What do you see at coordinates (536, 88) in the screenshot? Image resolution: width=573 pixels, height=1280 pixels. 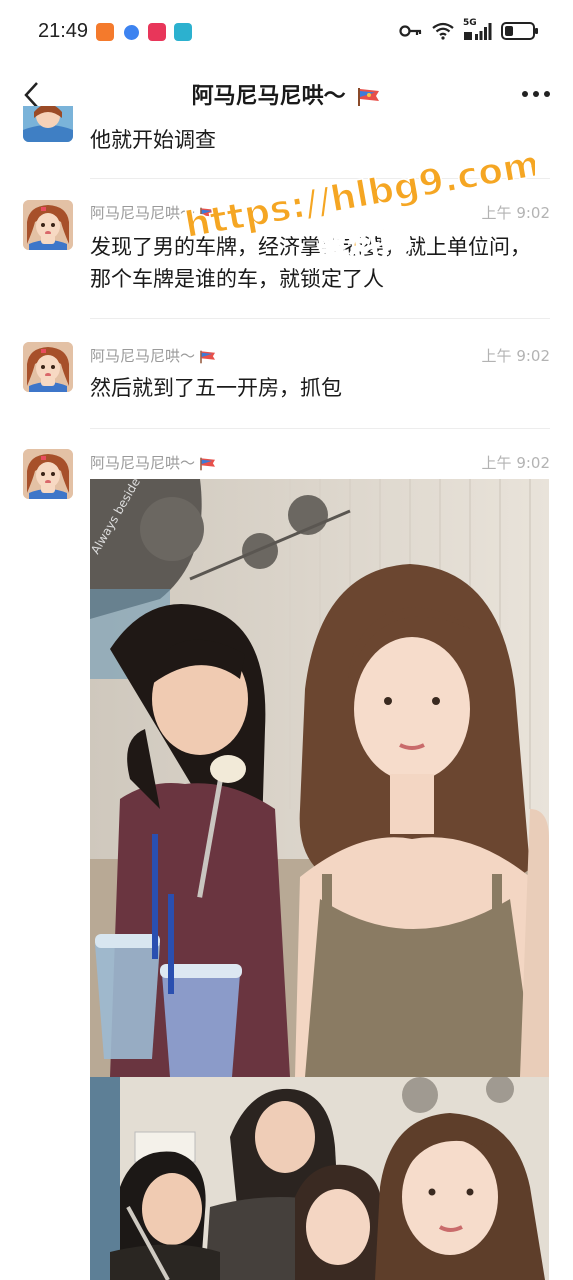 I see `more-options-button` at bounding box center [536, 88].